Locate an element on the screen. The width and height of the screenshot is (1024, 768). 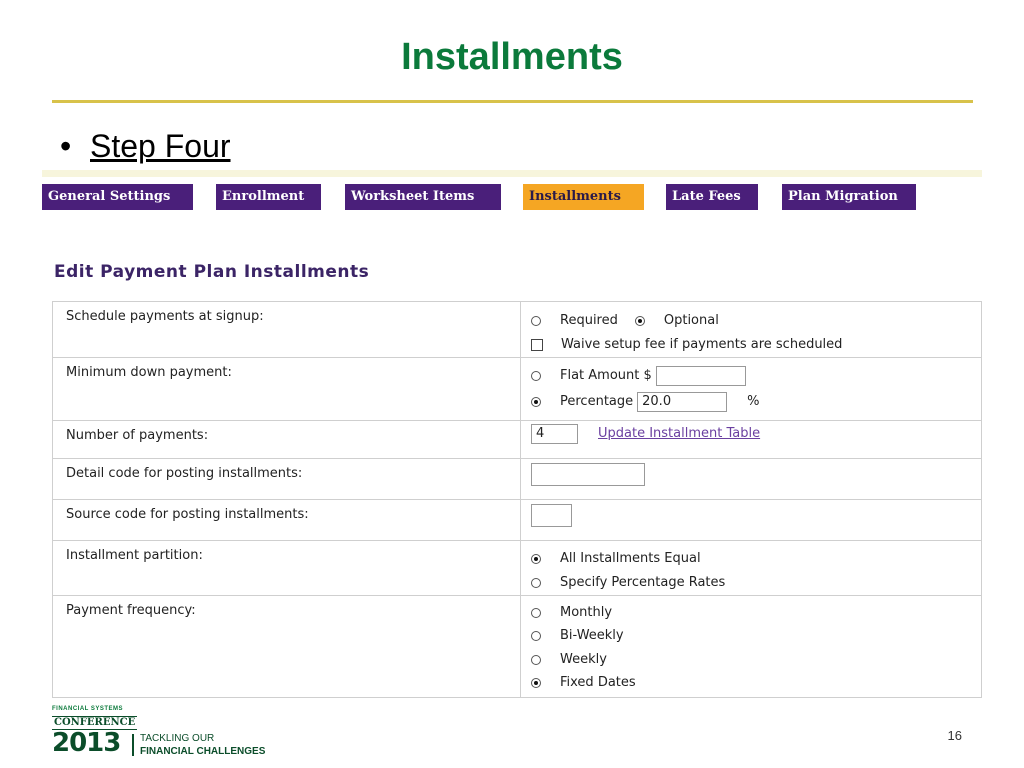
weekly-radio is located at coordinates (536, 659).